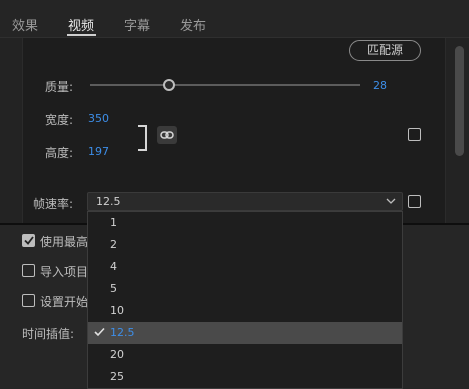  What do you see at coordinates (385, 50) in the screenshot?
I see `match-source-button: 匹配源` at bounding box center [385, 50].